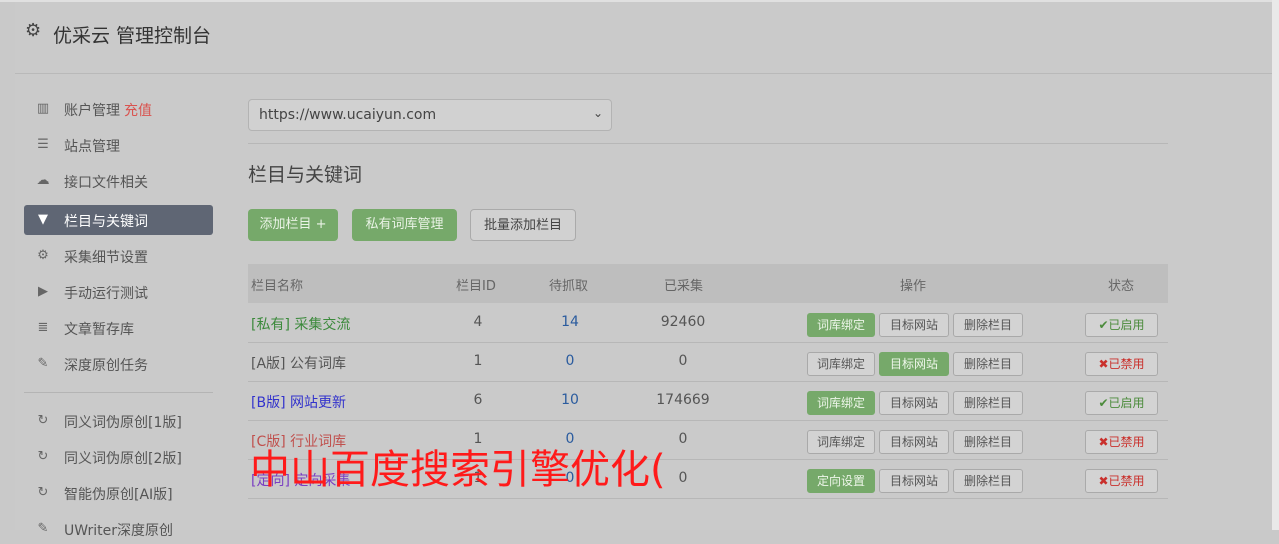 The image size is (1279, 544). I want to click on sidebar-item-manual-test: ▶ 手动运行测试, so click(118, 292).